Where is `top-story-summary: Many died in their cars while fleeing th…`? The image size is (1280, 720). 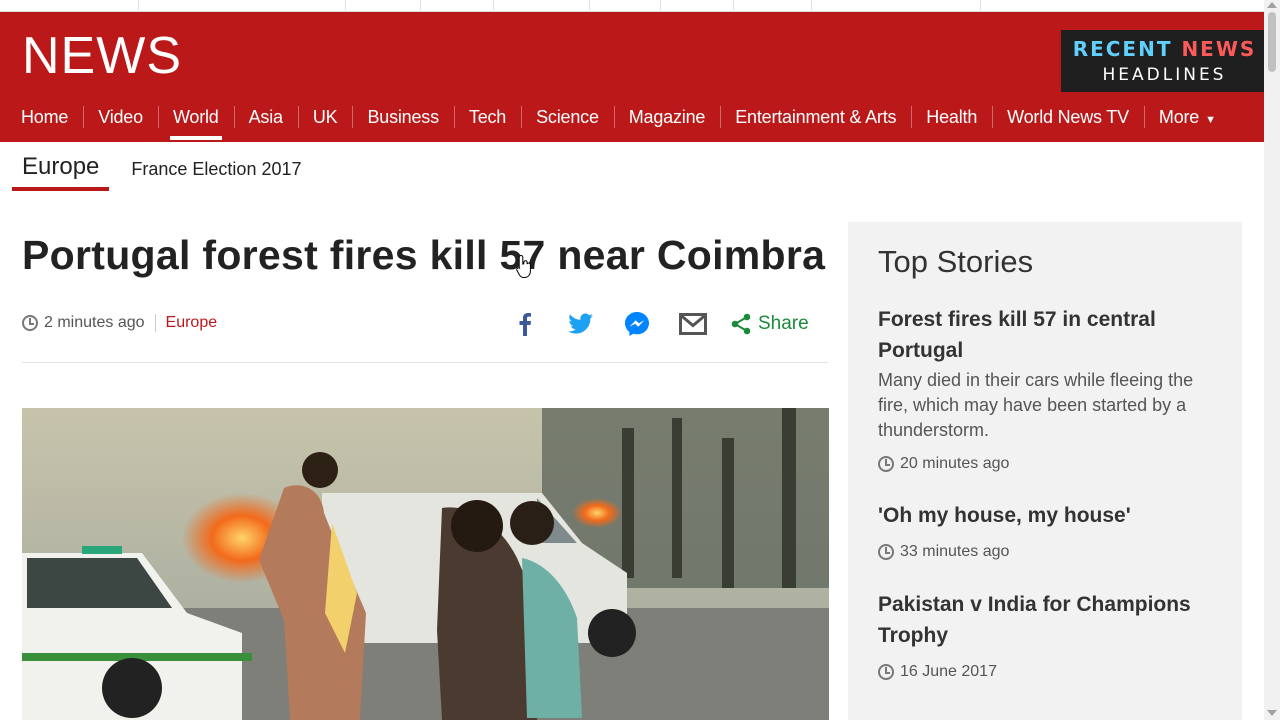 top-story-summary: Many died in their cars while fleeing th… is located at coordinates (1036, 405).